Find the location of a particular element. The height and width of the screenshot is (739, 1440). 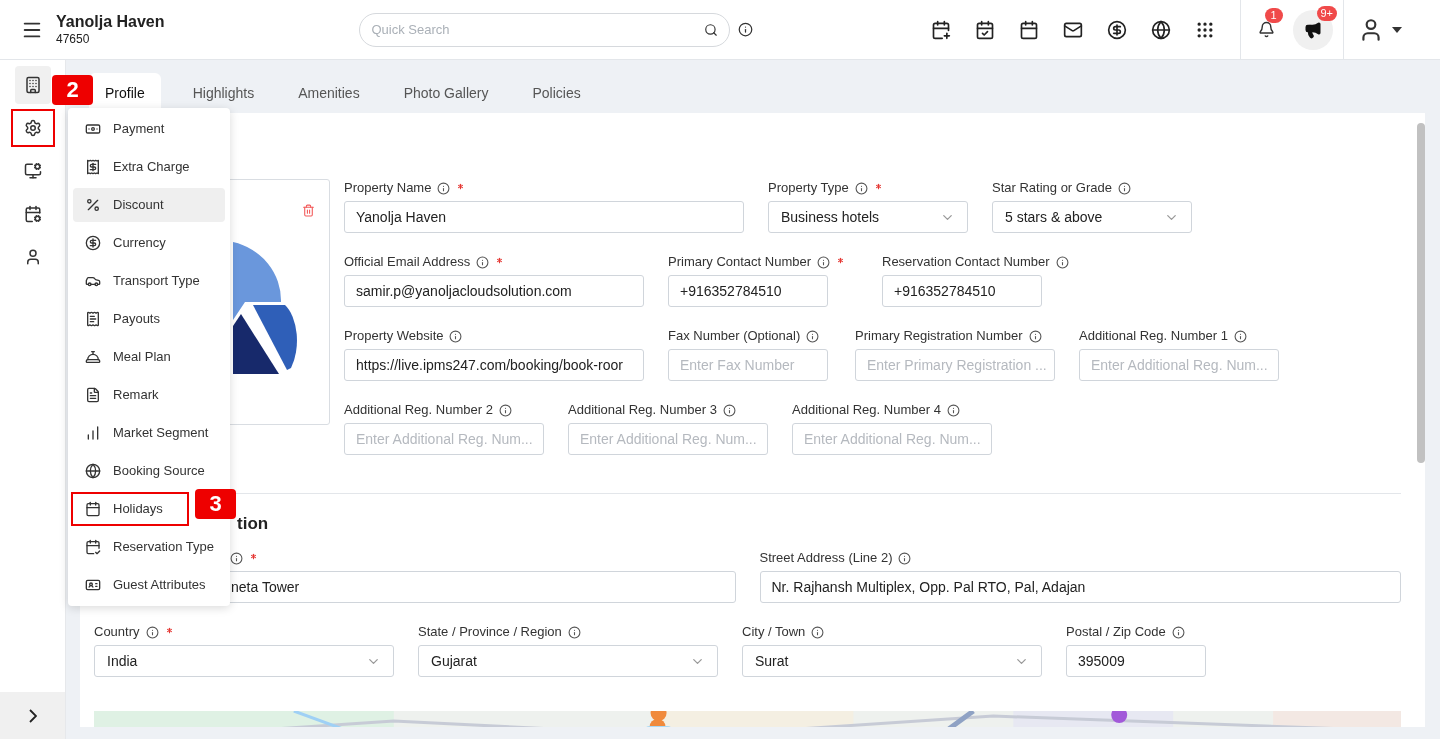

cloche-icon is located at coordinates (93, 357).